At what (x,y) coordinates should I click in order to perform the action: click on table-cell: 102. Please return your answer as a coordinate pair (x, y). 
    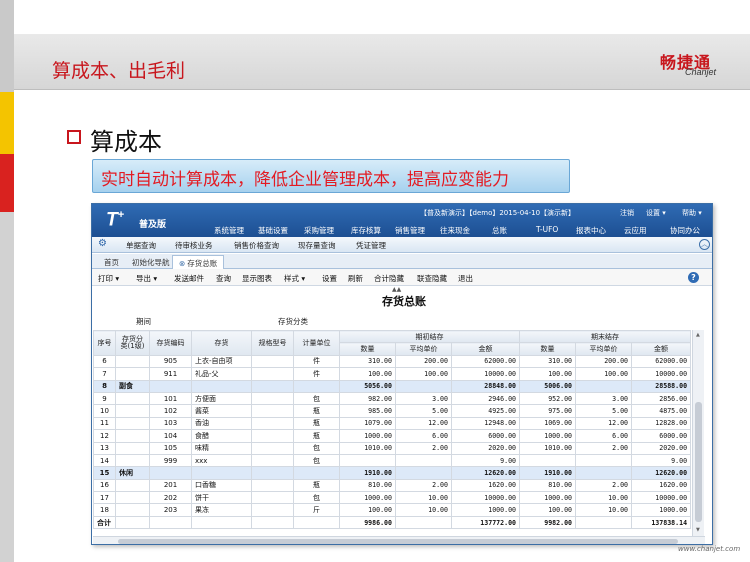
    Looking at the image, I should click on (170, 411).